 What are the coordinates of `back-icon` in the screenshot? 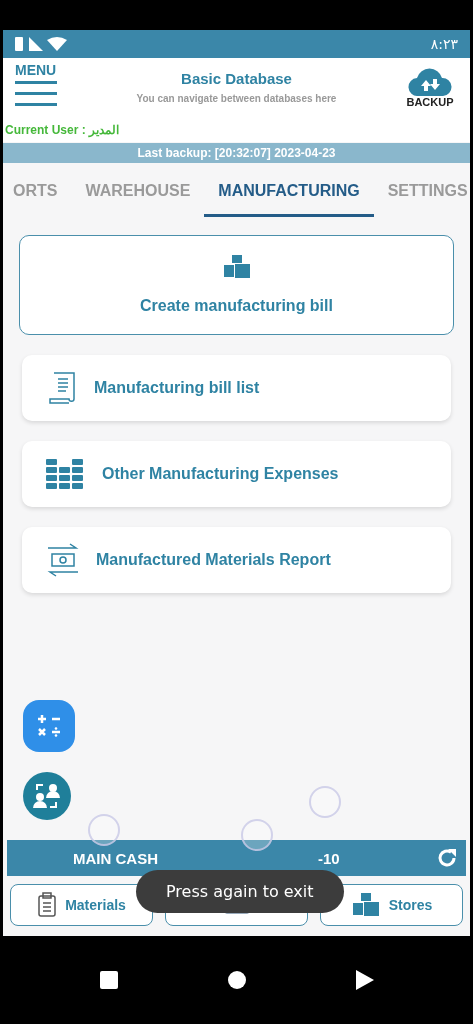 It's located at (364, 980).